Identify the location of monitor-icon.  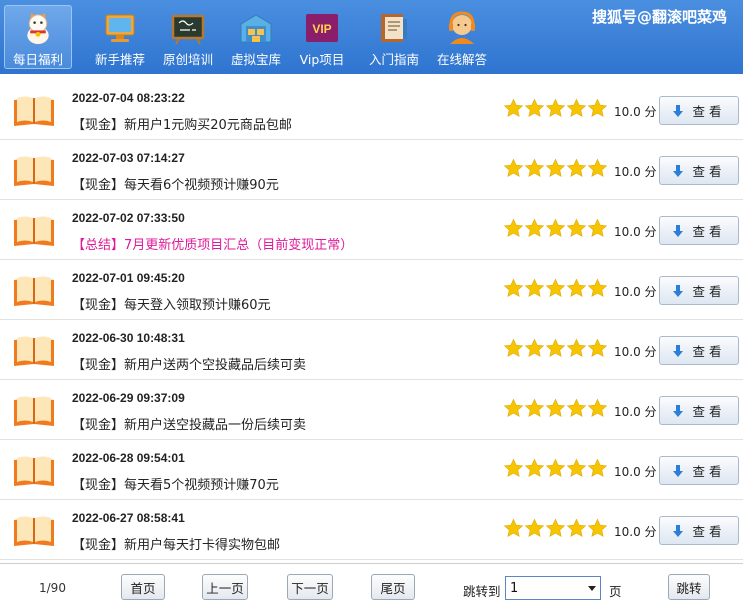
(120, 28).